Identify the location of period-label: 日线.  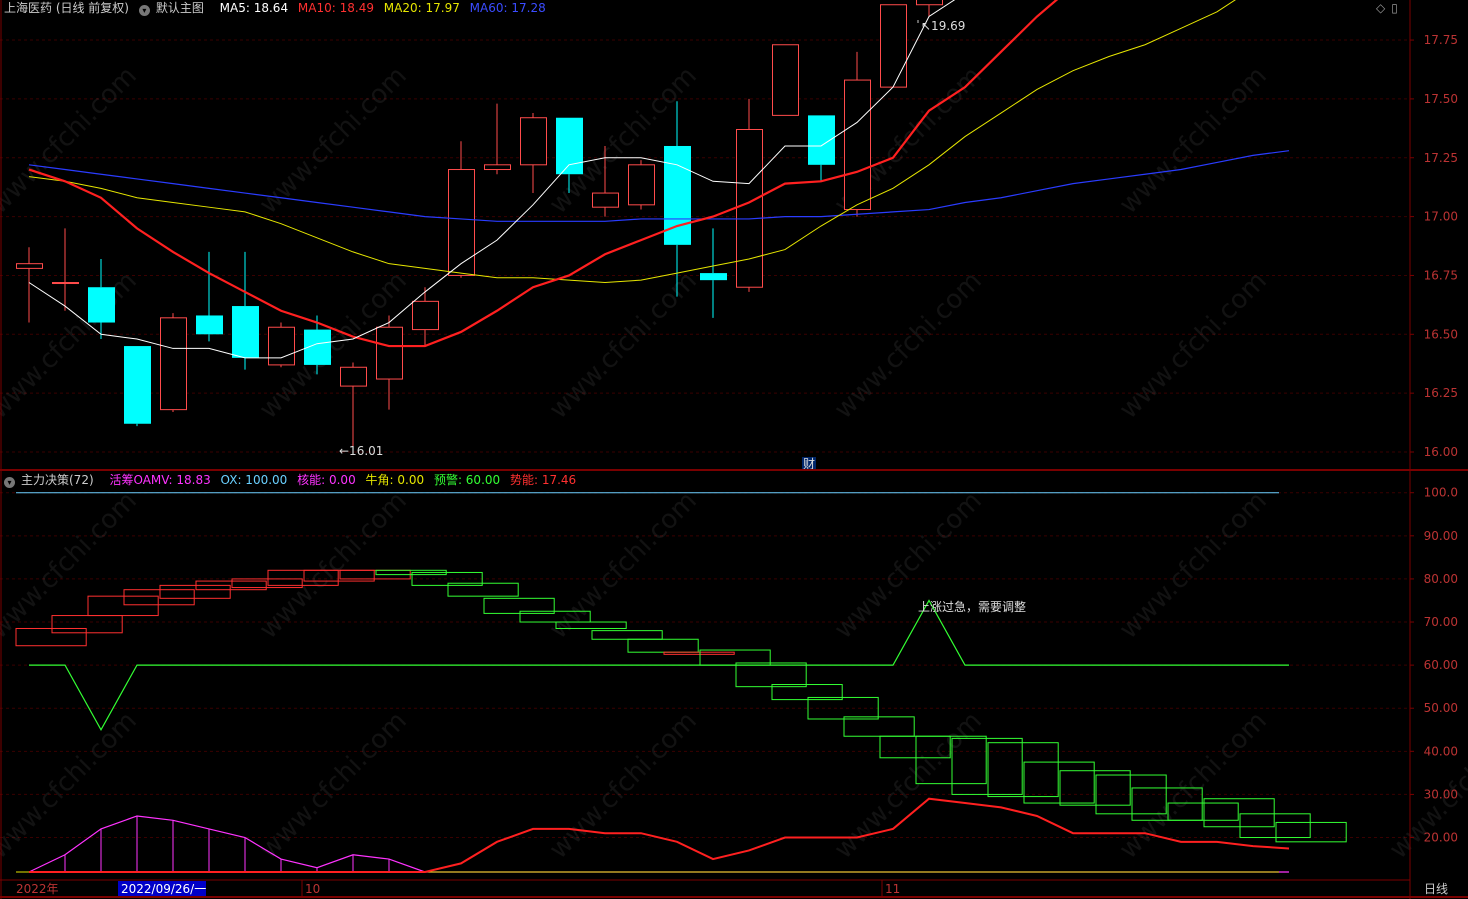
(1436, 889).